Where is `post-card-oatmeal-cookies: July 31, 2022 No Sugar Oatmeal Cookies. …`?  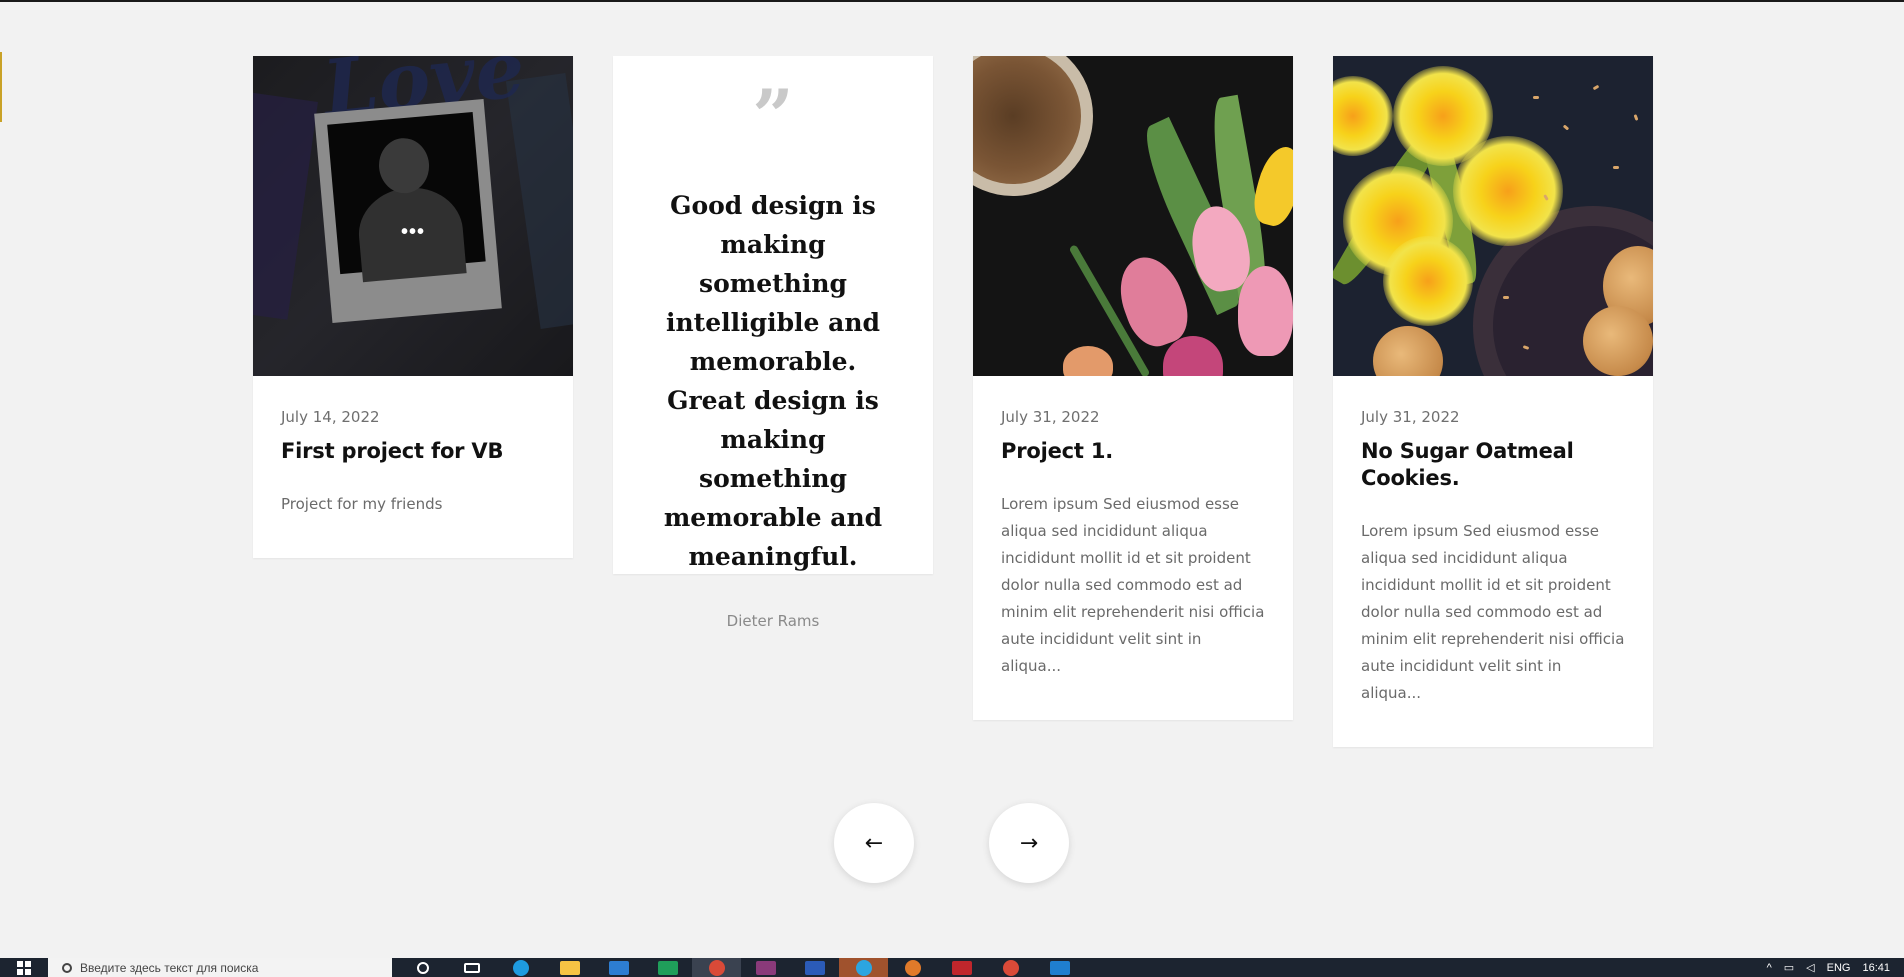
post-card-oatmeal-cookies: July 31, 2022 No Sugar Oatmeal Cookies. … is located at coordinates (1493, 401).